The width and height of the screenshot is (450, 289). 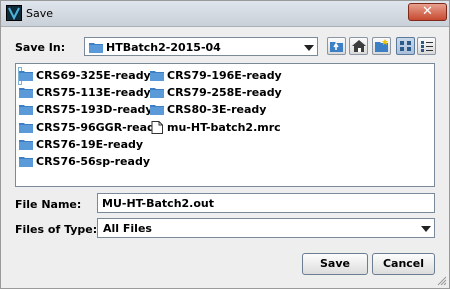 I want to click on list-item: CRS79-196E-ready, so click(x=216, y=76).